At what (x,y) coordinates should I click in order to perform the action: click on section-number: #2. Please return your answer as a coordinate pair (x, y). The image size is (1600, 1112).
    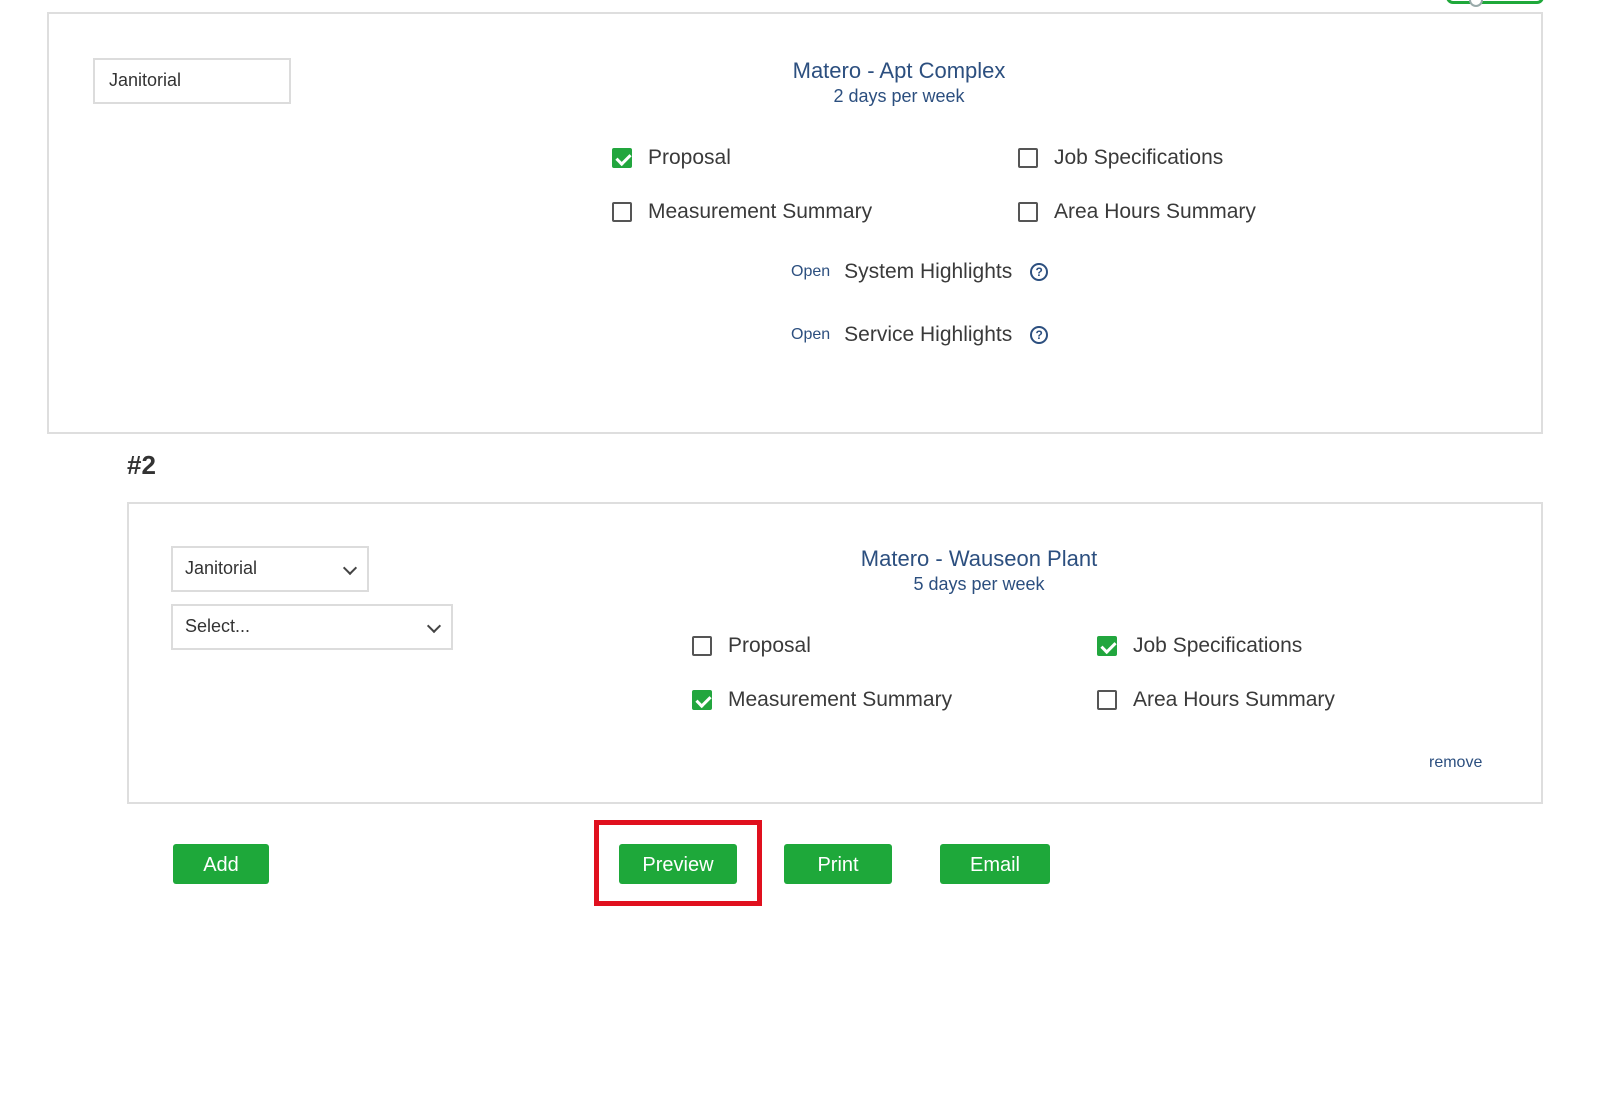
    Looking at the image, I should click on (141, 465).